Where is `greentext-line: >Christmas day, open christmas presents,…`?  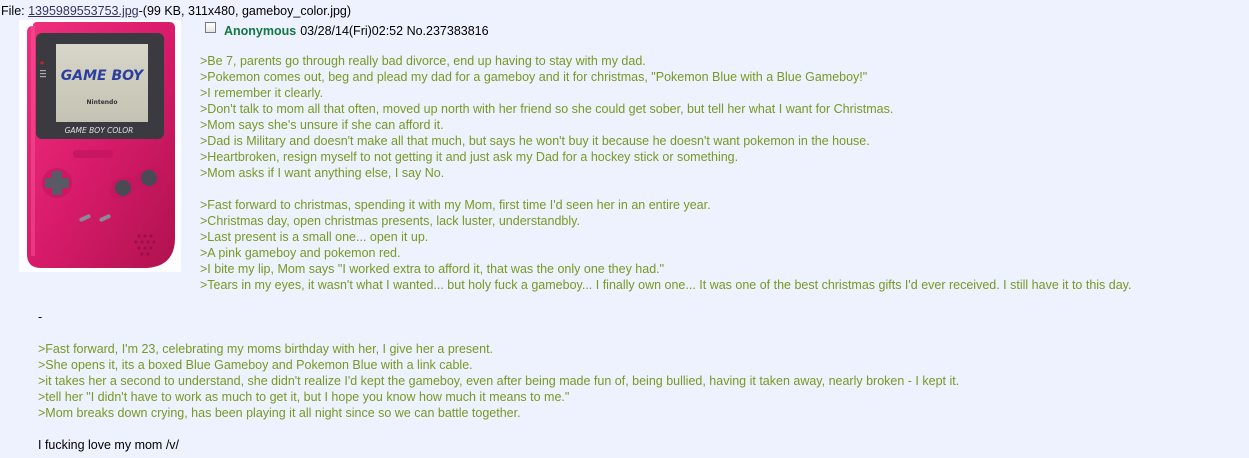 greentext-line: >Christmas day, open christmas presents,… is located at coordinates (390, 221).